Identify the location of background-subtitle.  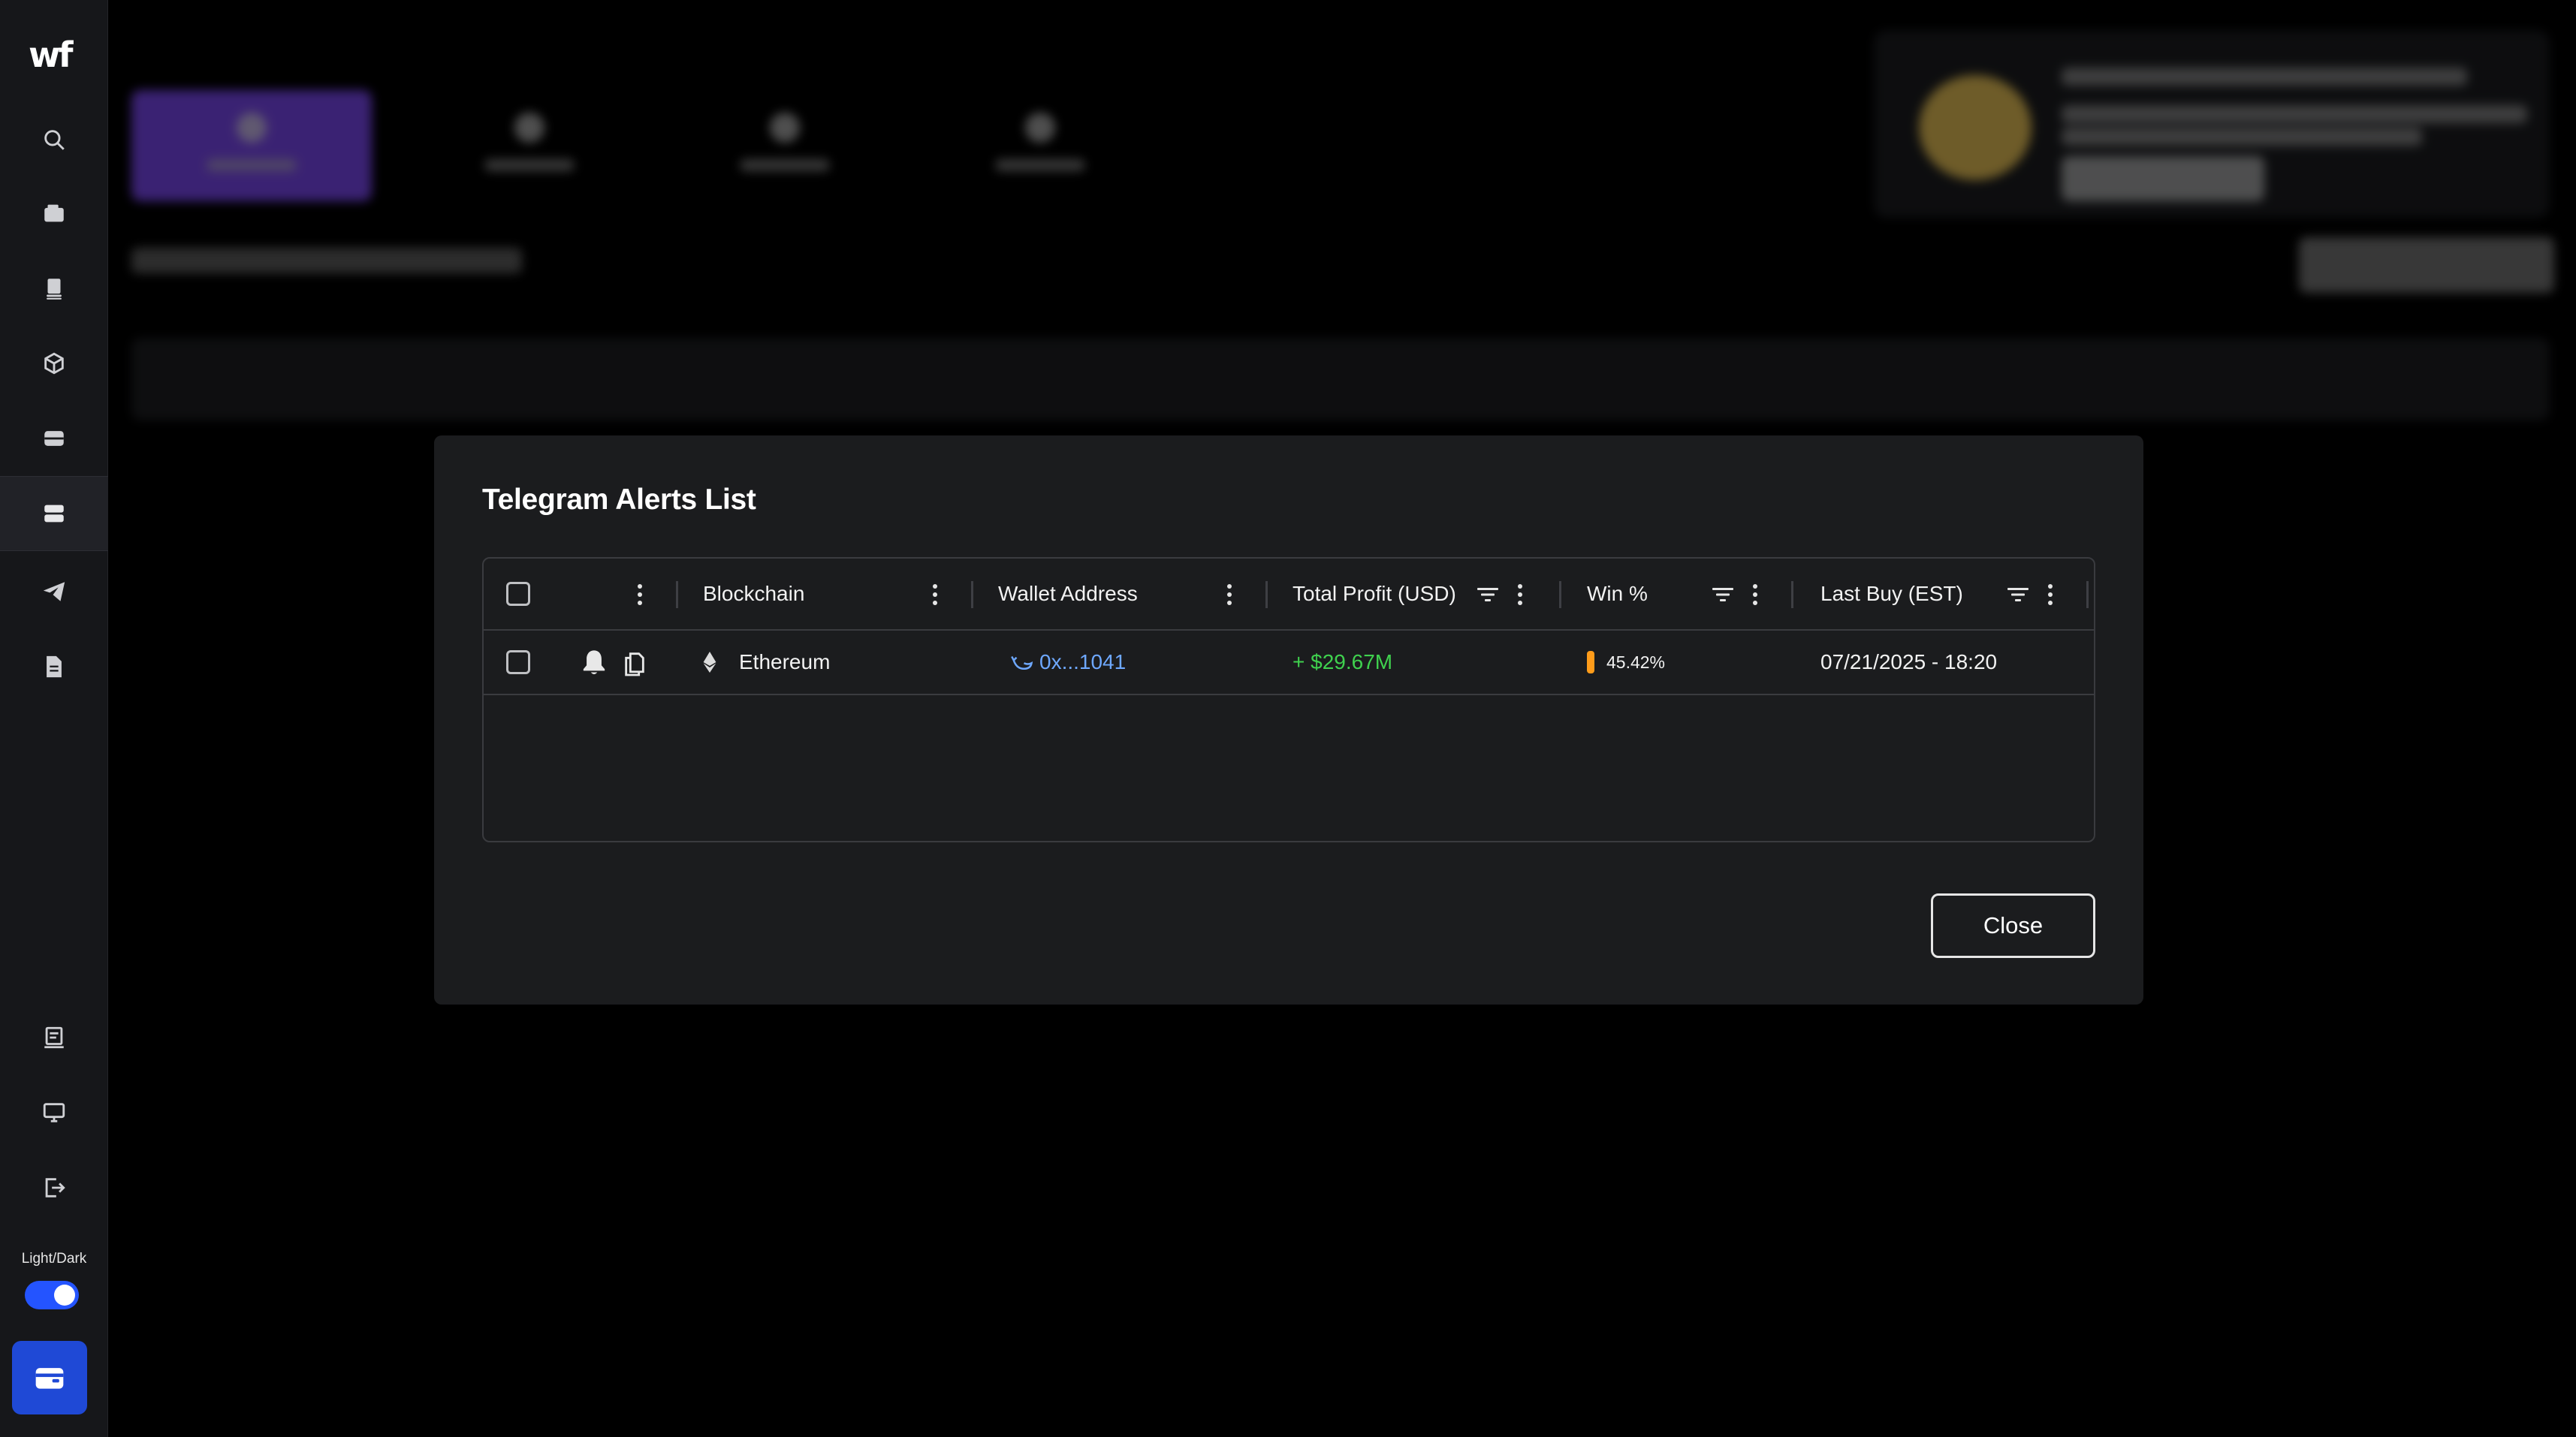
(326, 260).